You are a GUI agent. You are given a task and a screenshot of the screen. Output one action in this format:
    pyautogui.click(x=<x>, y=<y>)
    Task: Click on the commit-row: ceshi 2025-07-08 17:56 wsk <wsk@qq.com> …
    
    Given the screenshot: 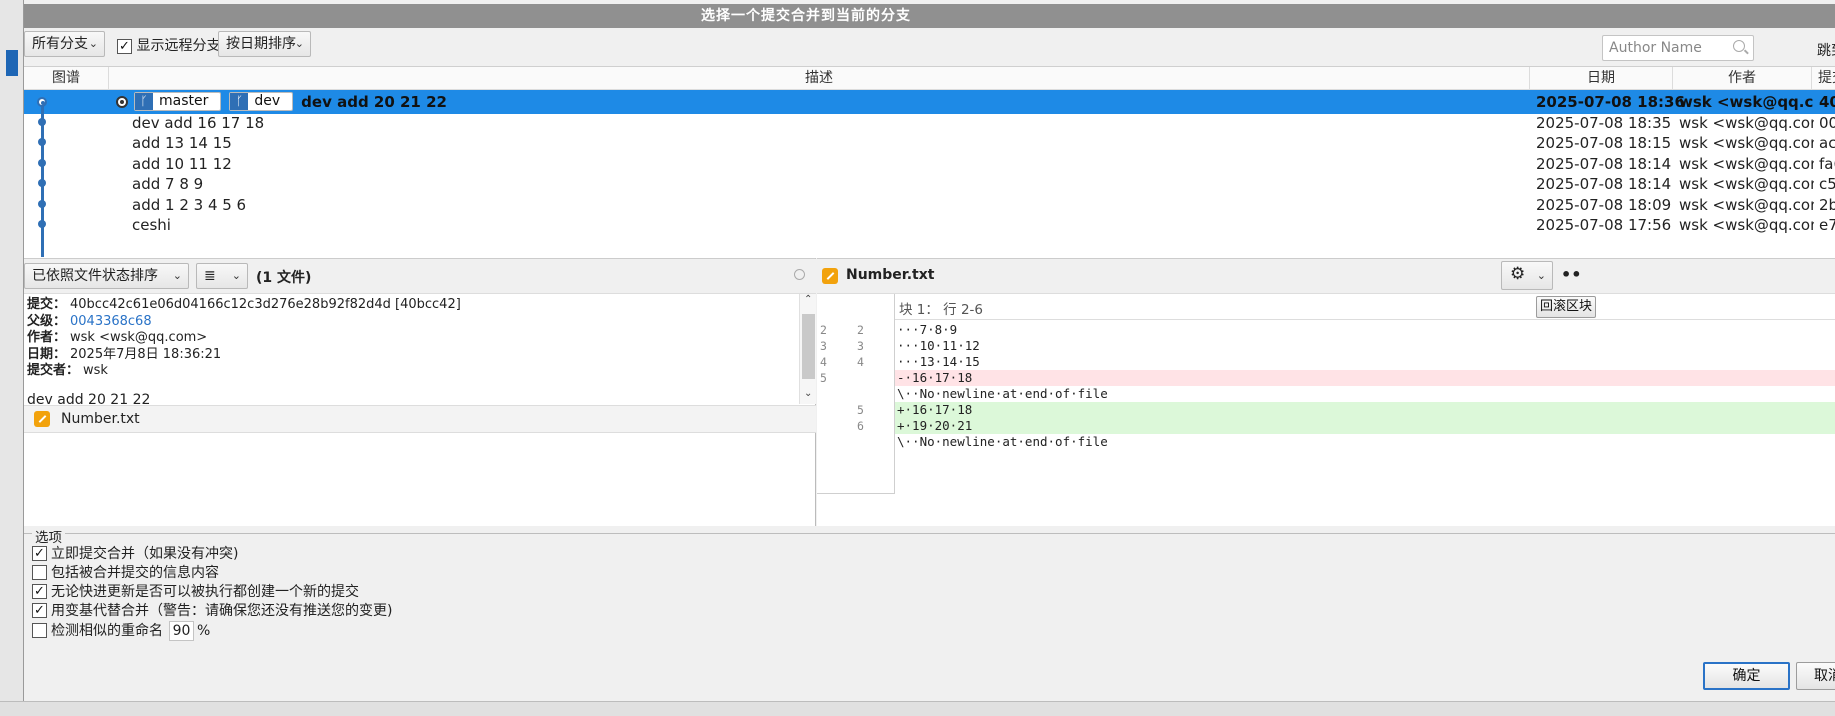 What is the action you would take?
    pyautogui.click(x=929, y=225)
    